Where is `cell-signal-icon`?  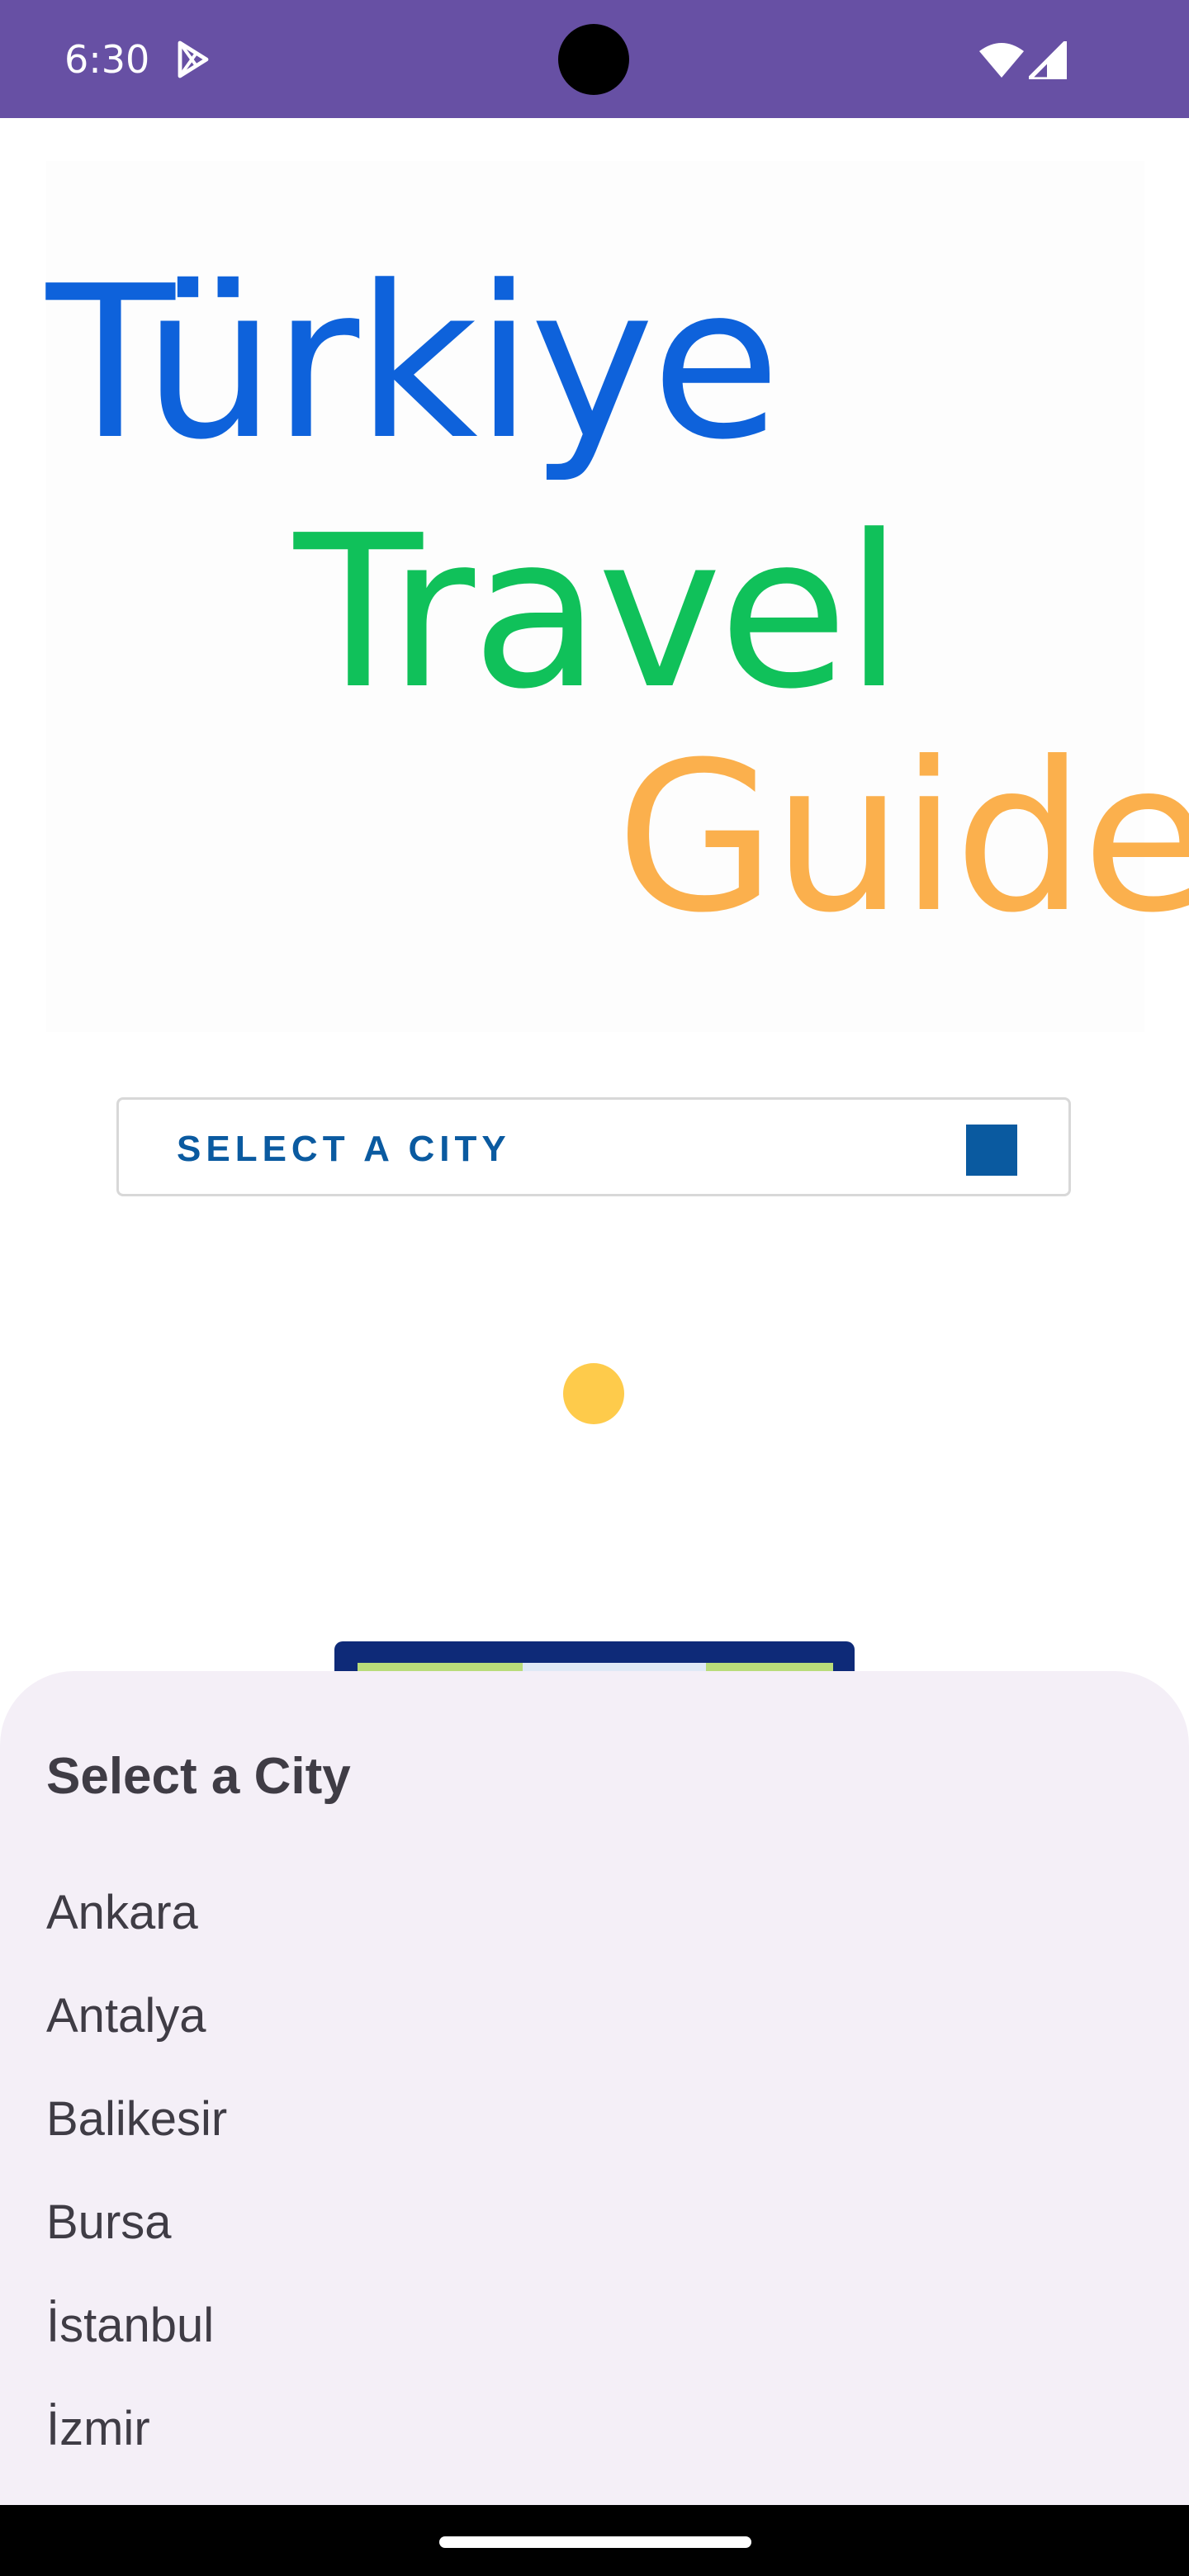 cell-signal-icon is located at coordinates (1048, 60).